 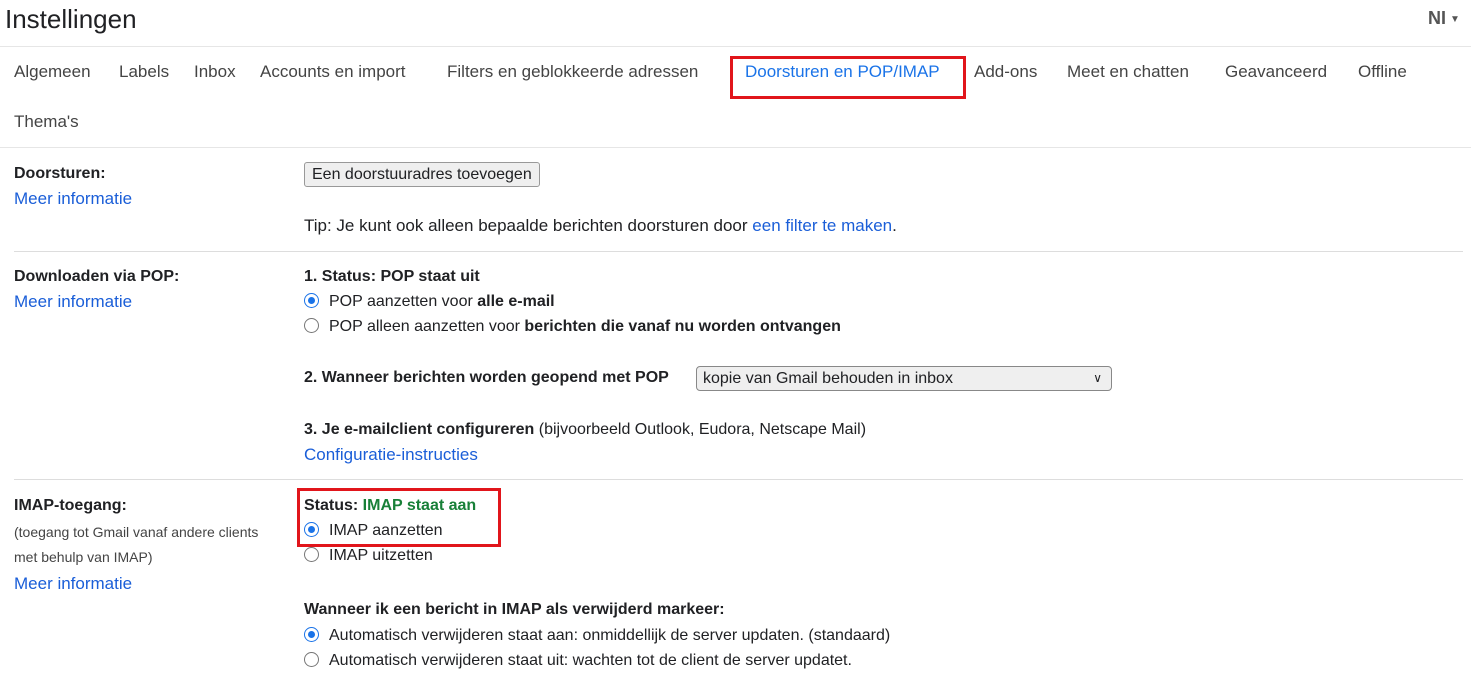 I want to click on language-selector: NI ▼, so click(x=1444, y=18).